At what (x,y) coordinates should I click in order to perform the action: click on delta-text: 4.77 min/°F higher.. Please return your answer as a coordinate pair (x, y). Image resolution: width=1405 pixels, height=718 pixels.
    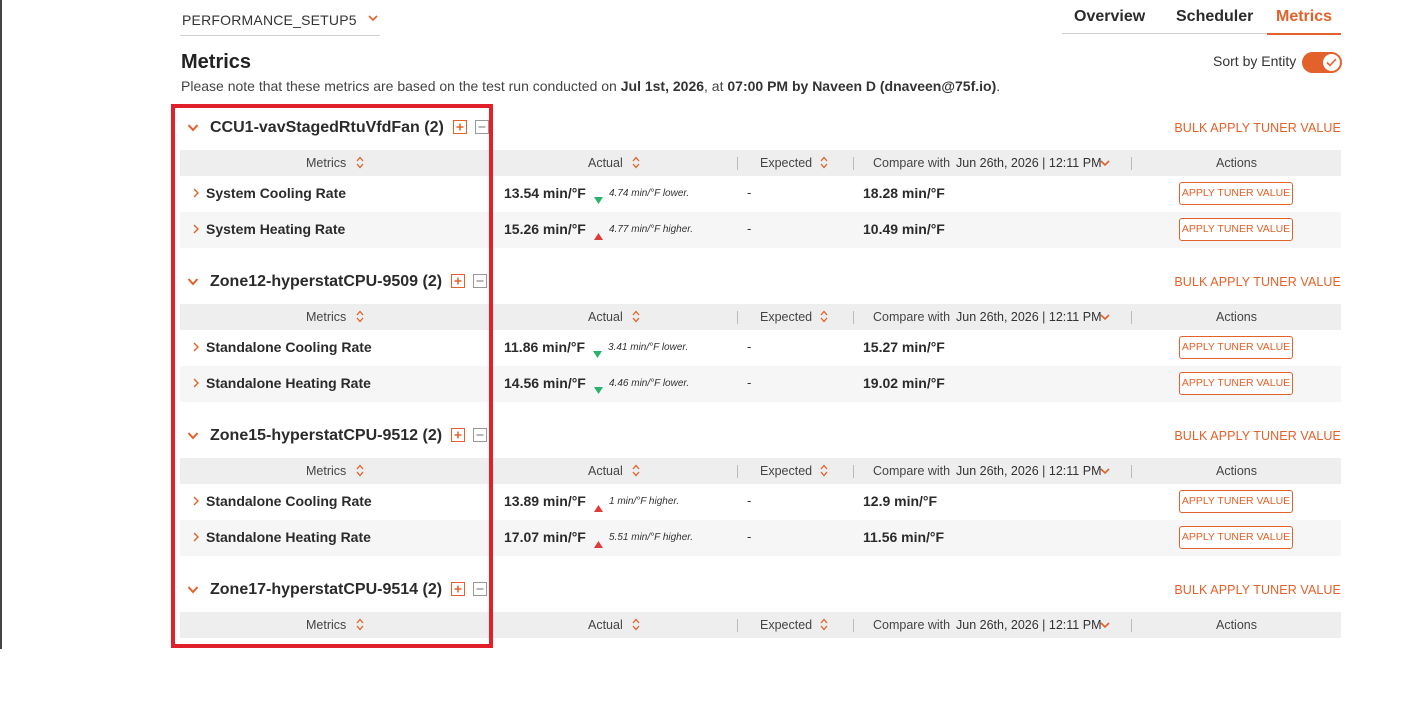
    Looking at the image, I should click on (651, 229).